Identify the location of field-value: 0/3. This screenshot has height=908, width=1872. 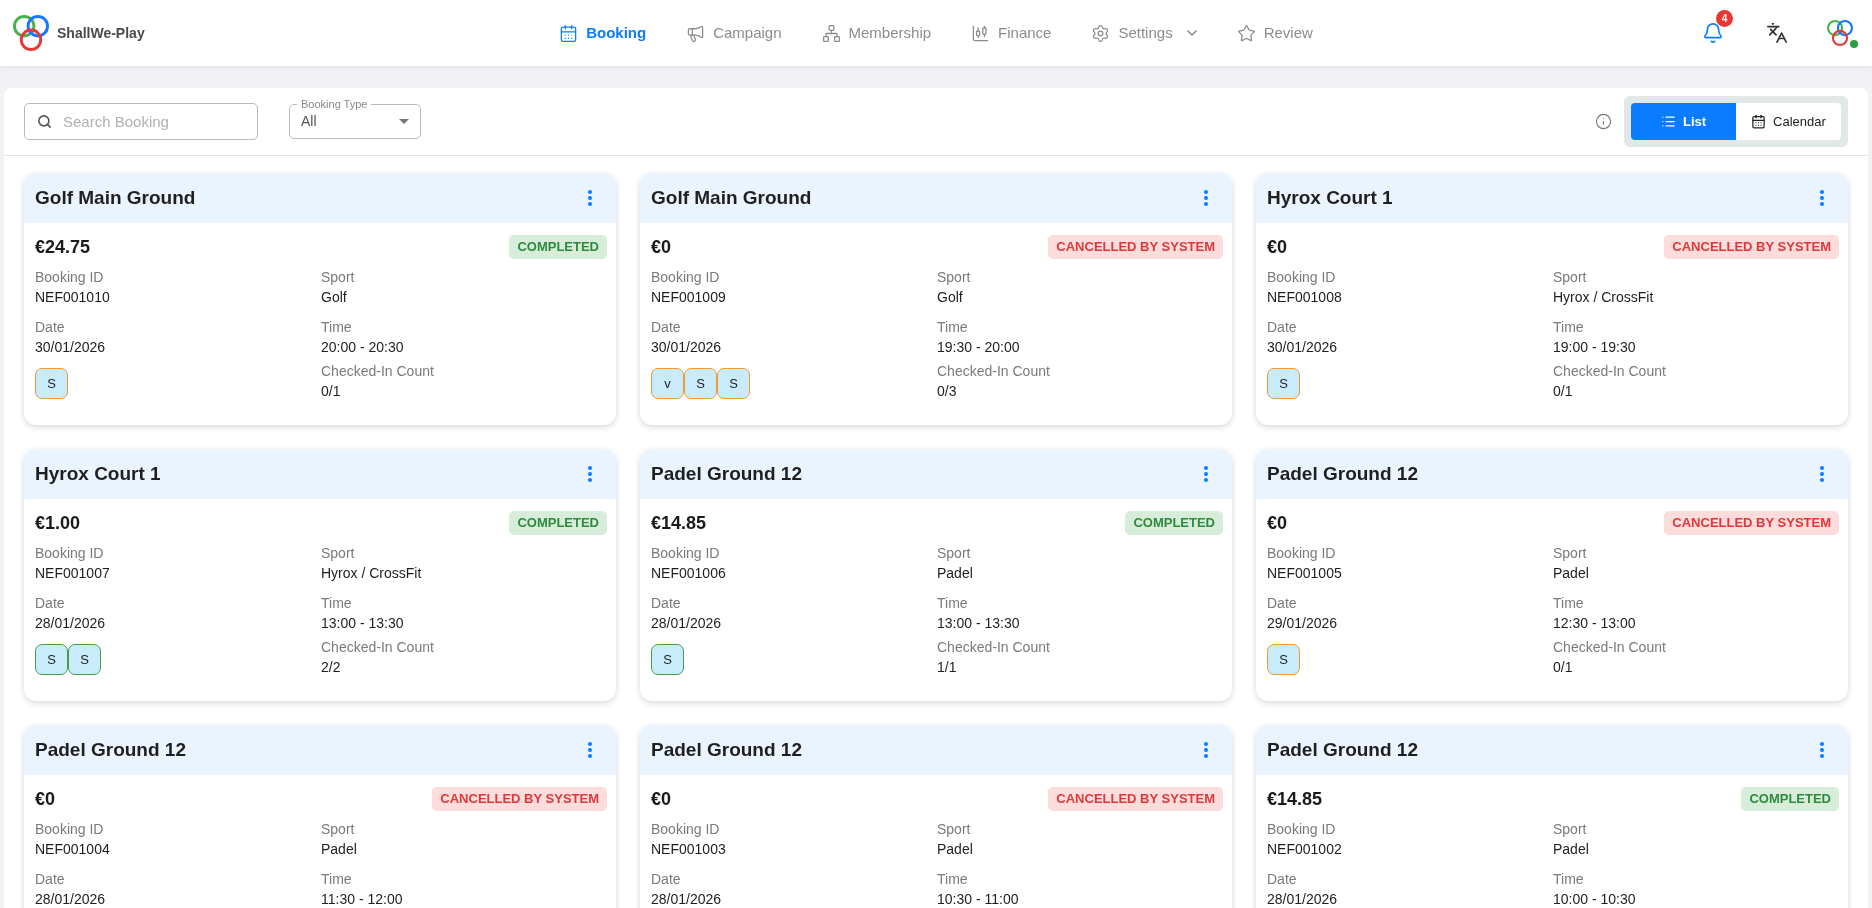
(947, 391).